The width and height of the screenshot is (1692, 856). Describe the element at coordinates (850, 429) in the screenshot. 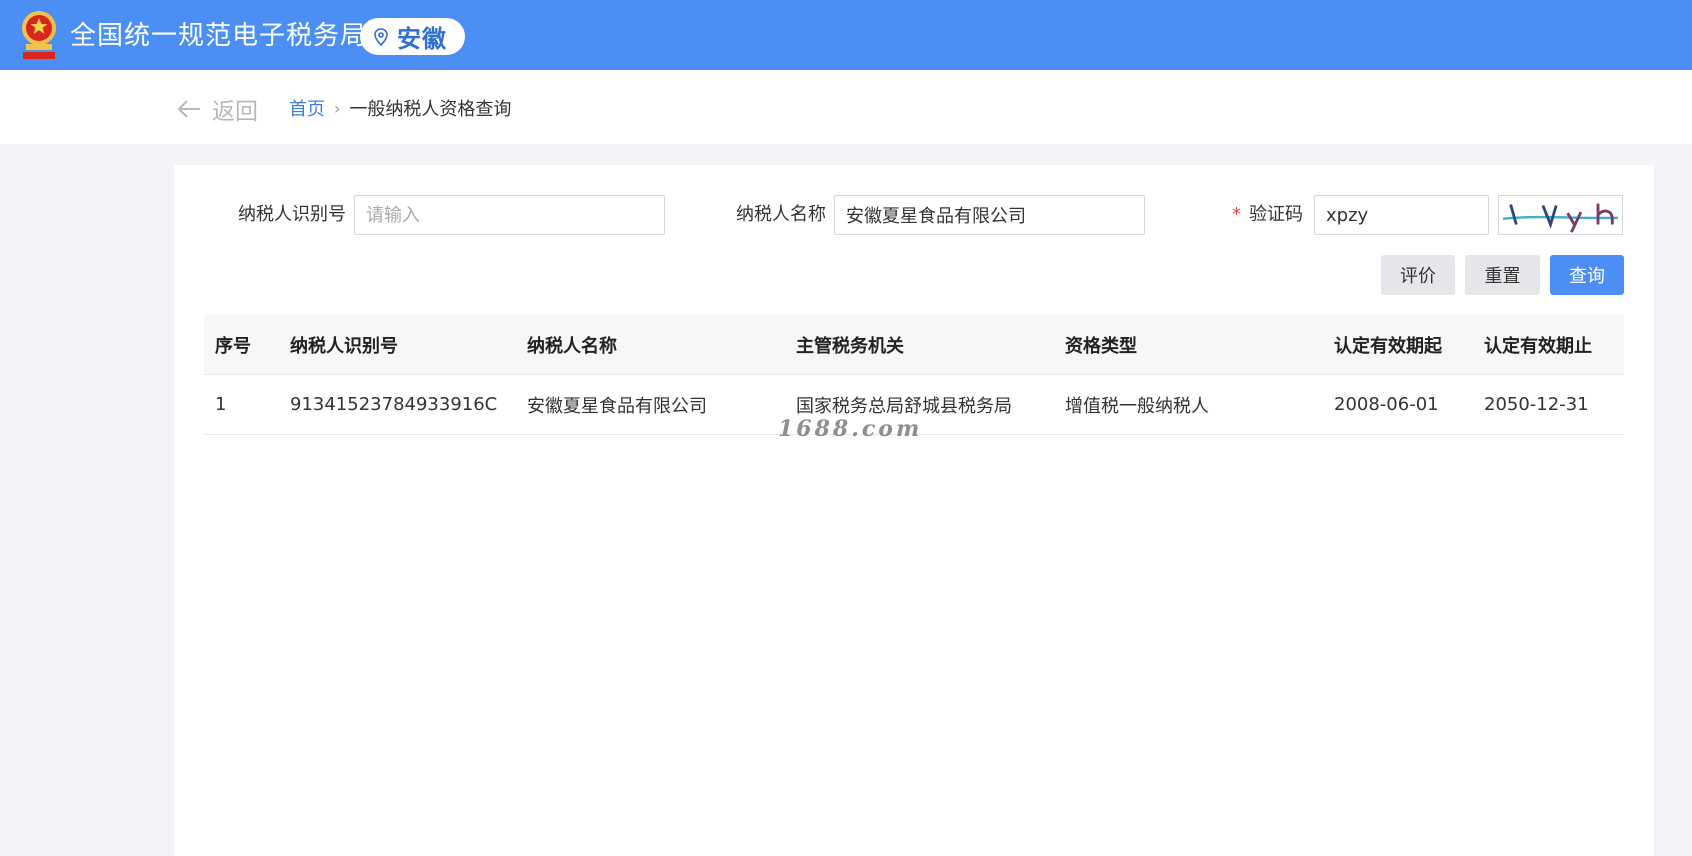

I see `watermark: 1688.com` at that location.